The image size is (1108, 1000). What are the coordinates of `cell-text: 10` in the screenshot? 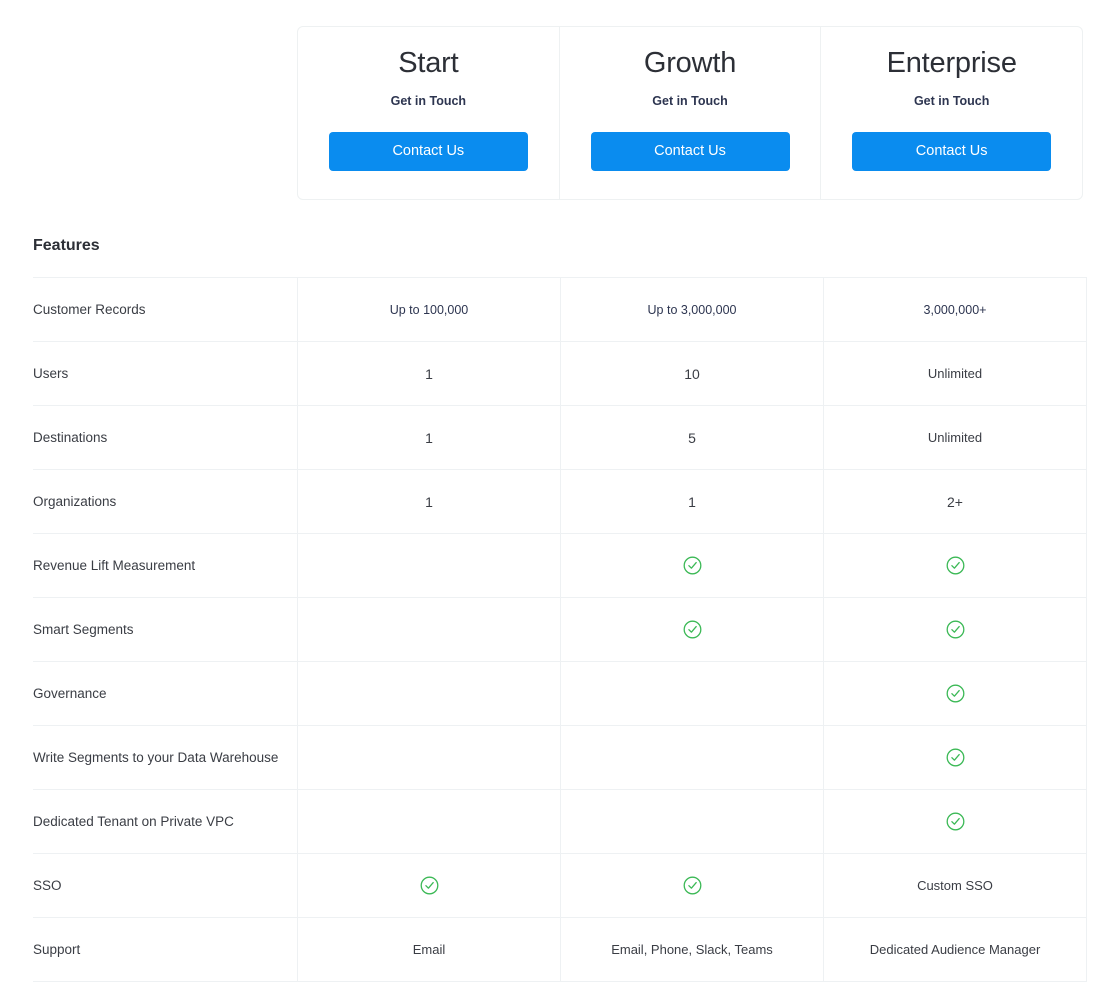 It's located at (692, 373).